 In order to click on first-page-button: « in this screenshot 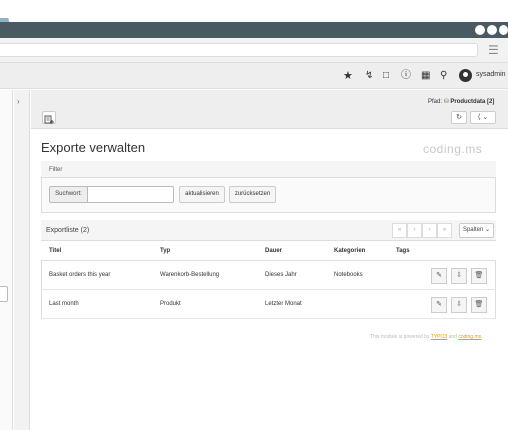, I will do `click(399, 230)`.